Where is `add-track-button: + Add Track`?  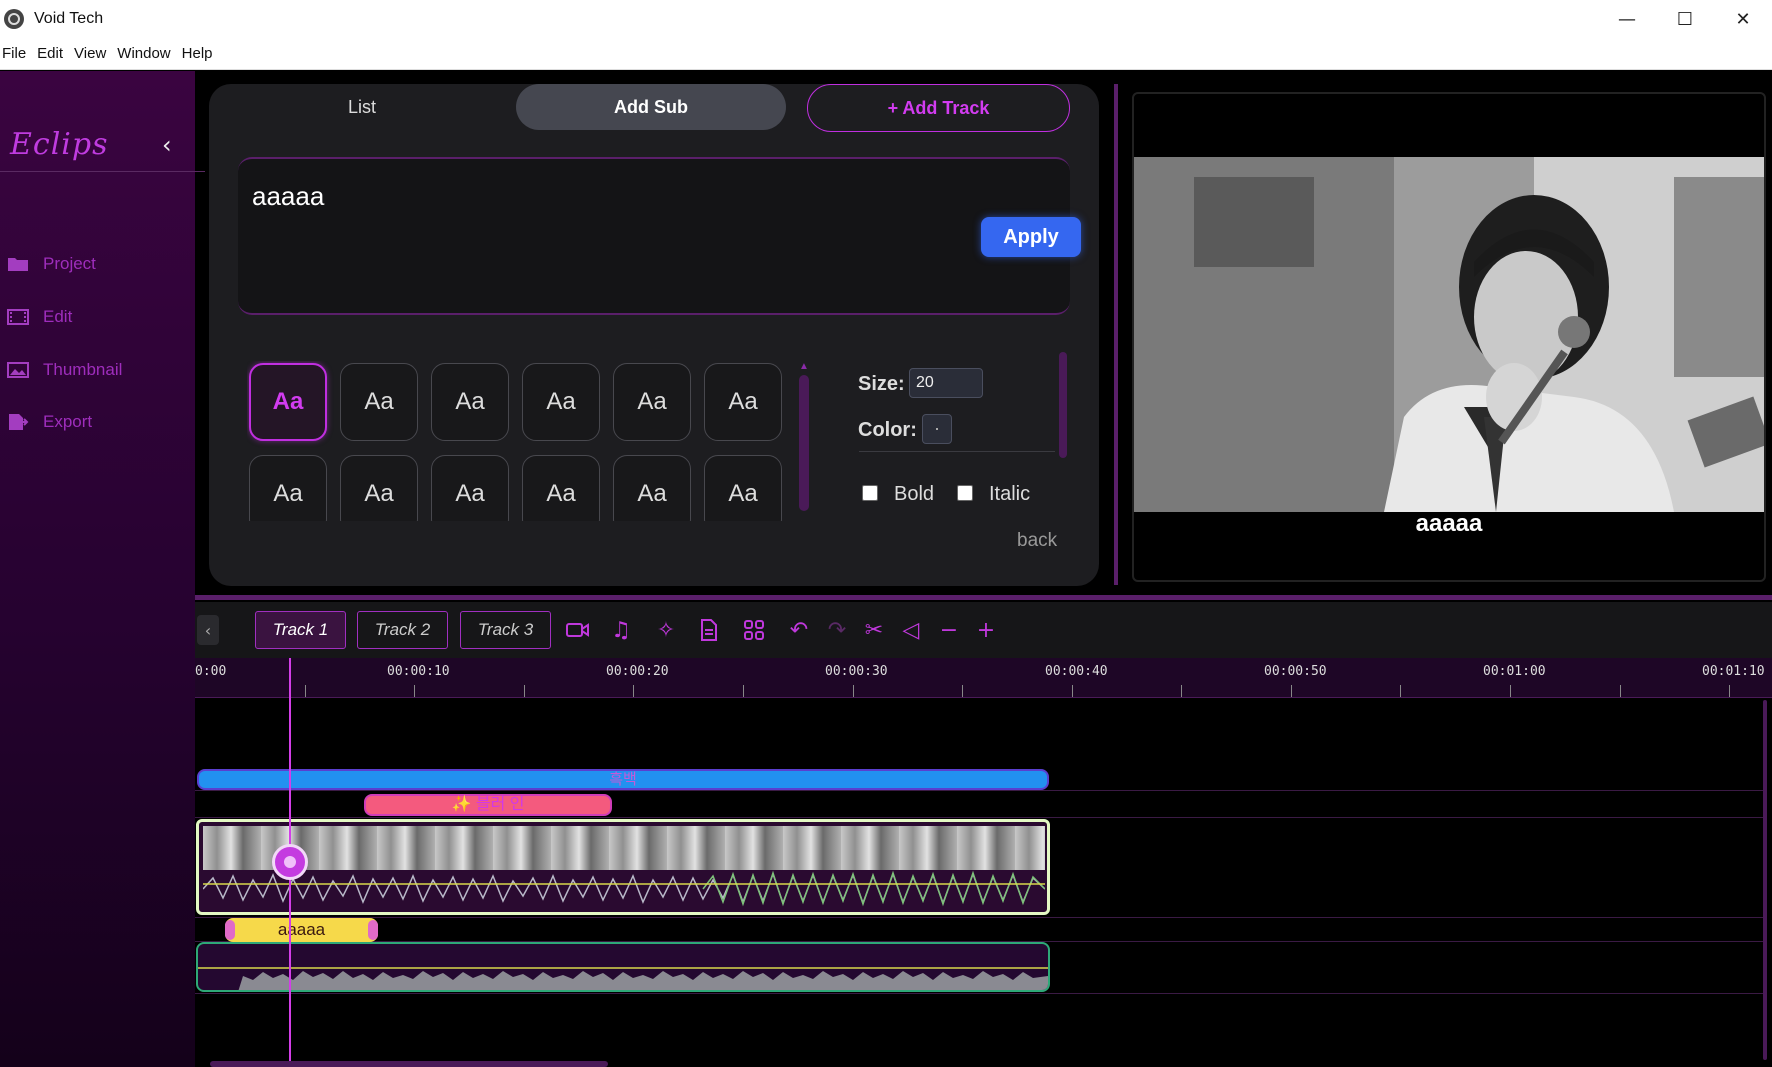
add-track-button: + Add Track is located at coordinates (938, 108).